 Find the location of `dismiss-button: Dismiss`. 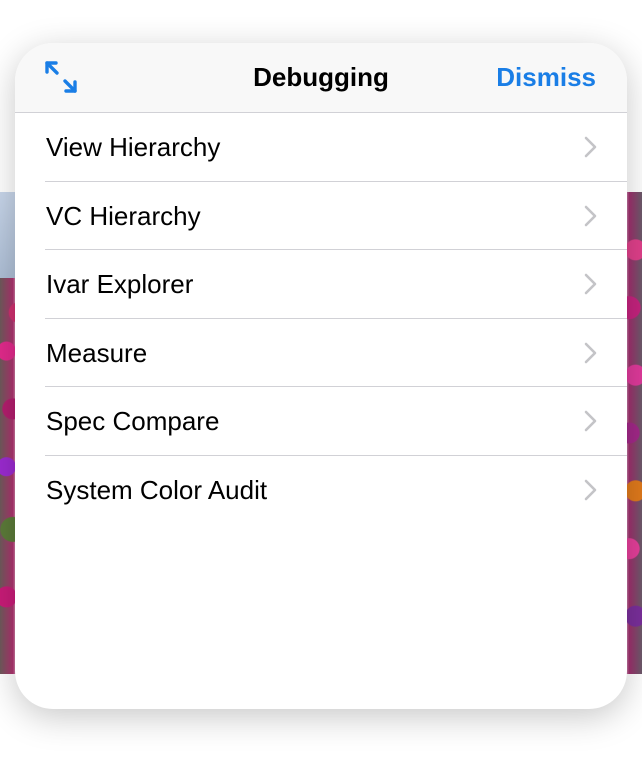

dismiss-button: Dismiss is located at coordinates (546, 77).